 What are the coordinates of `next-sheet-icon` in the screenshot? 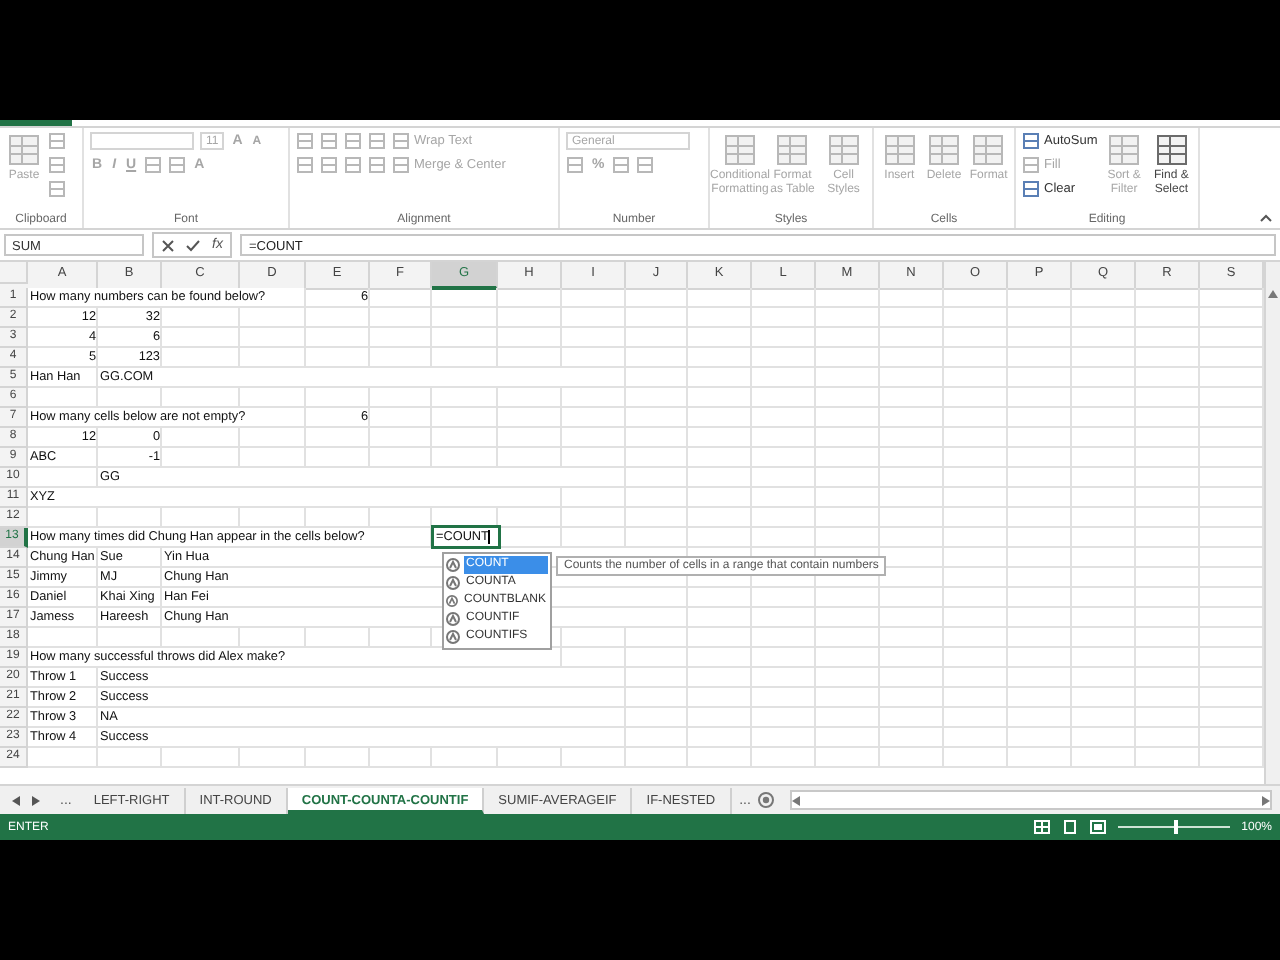 It's located at (36, 800).